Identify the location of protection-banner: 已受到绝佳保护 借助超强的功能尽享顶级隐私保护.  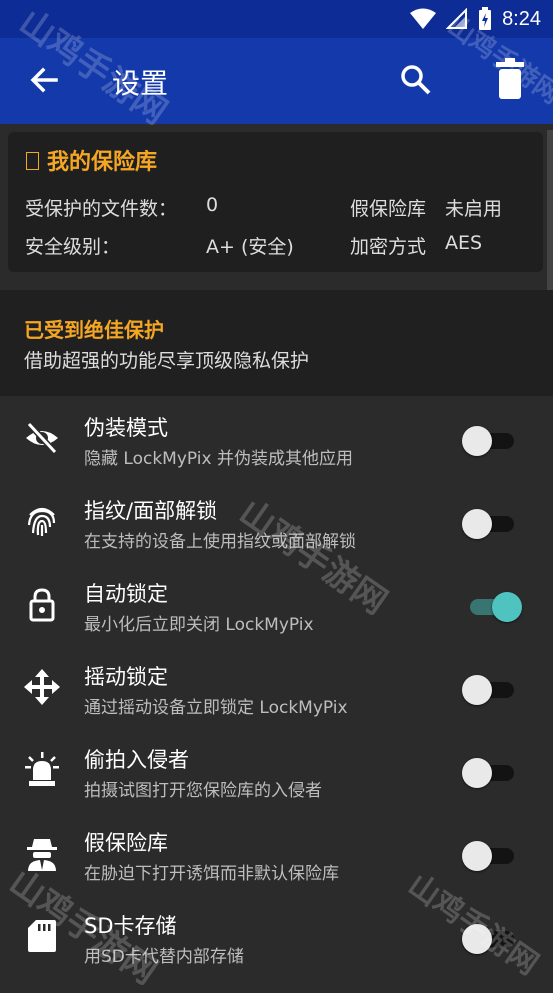
(276, 343).